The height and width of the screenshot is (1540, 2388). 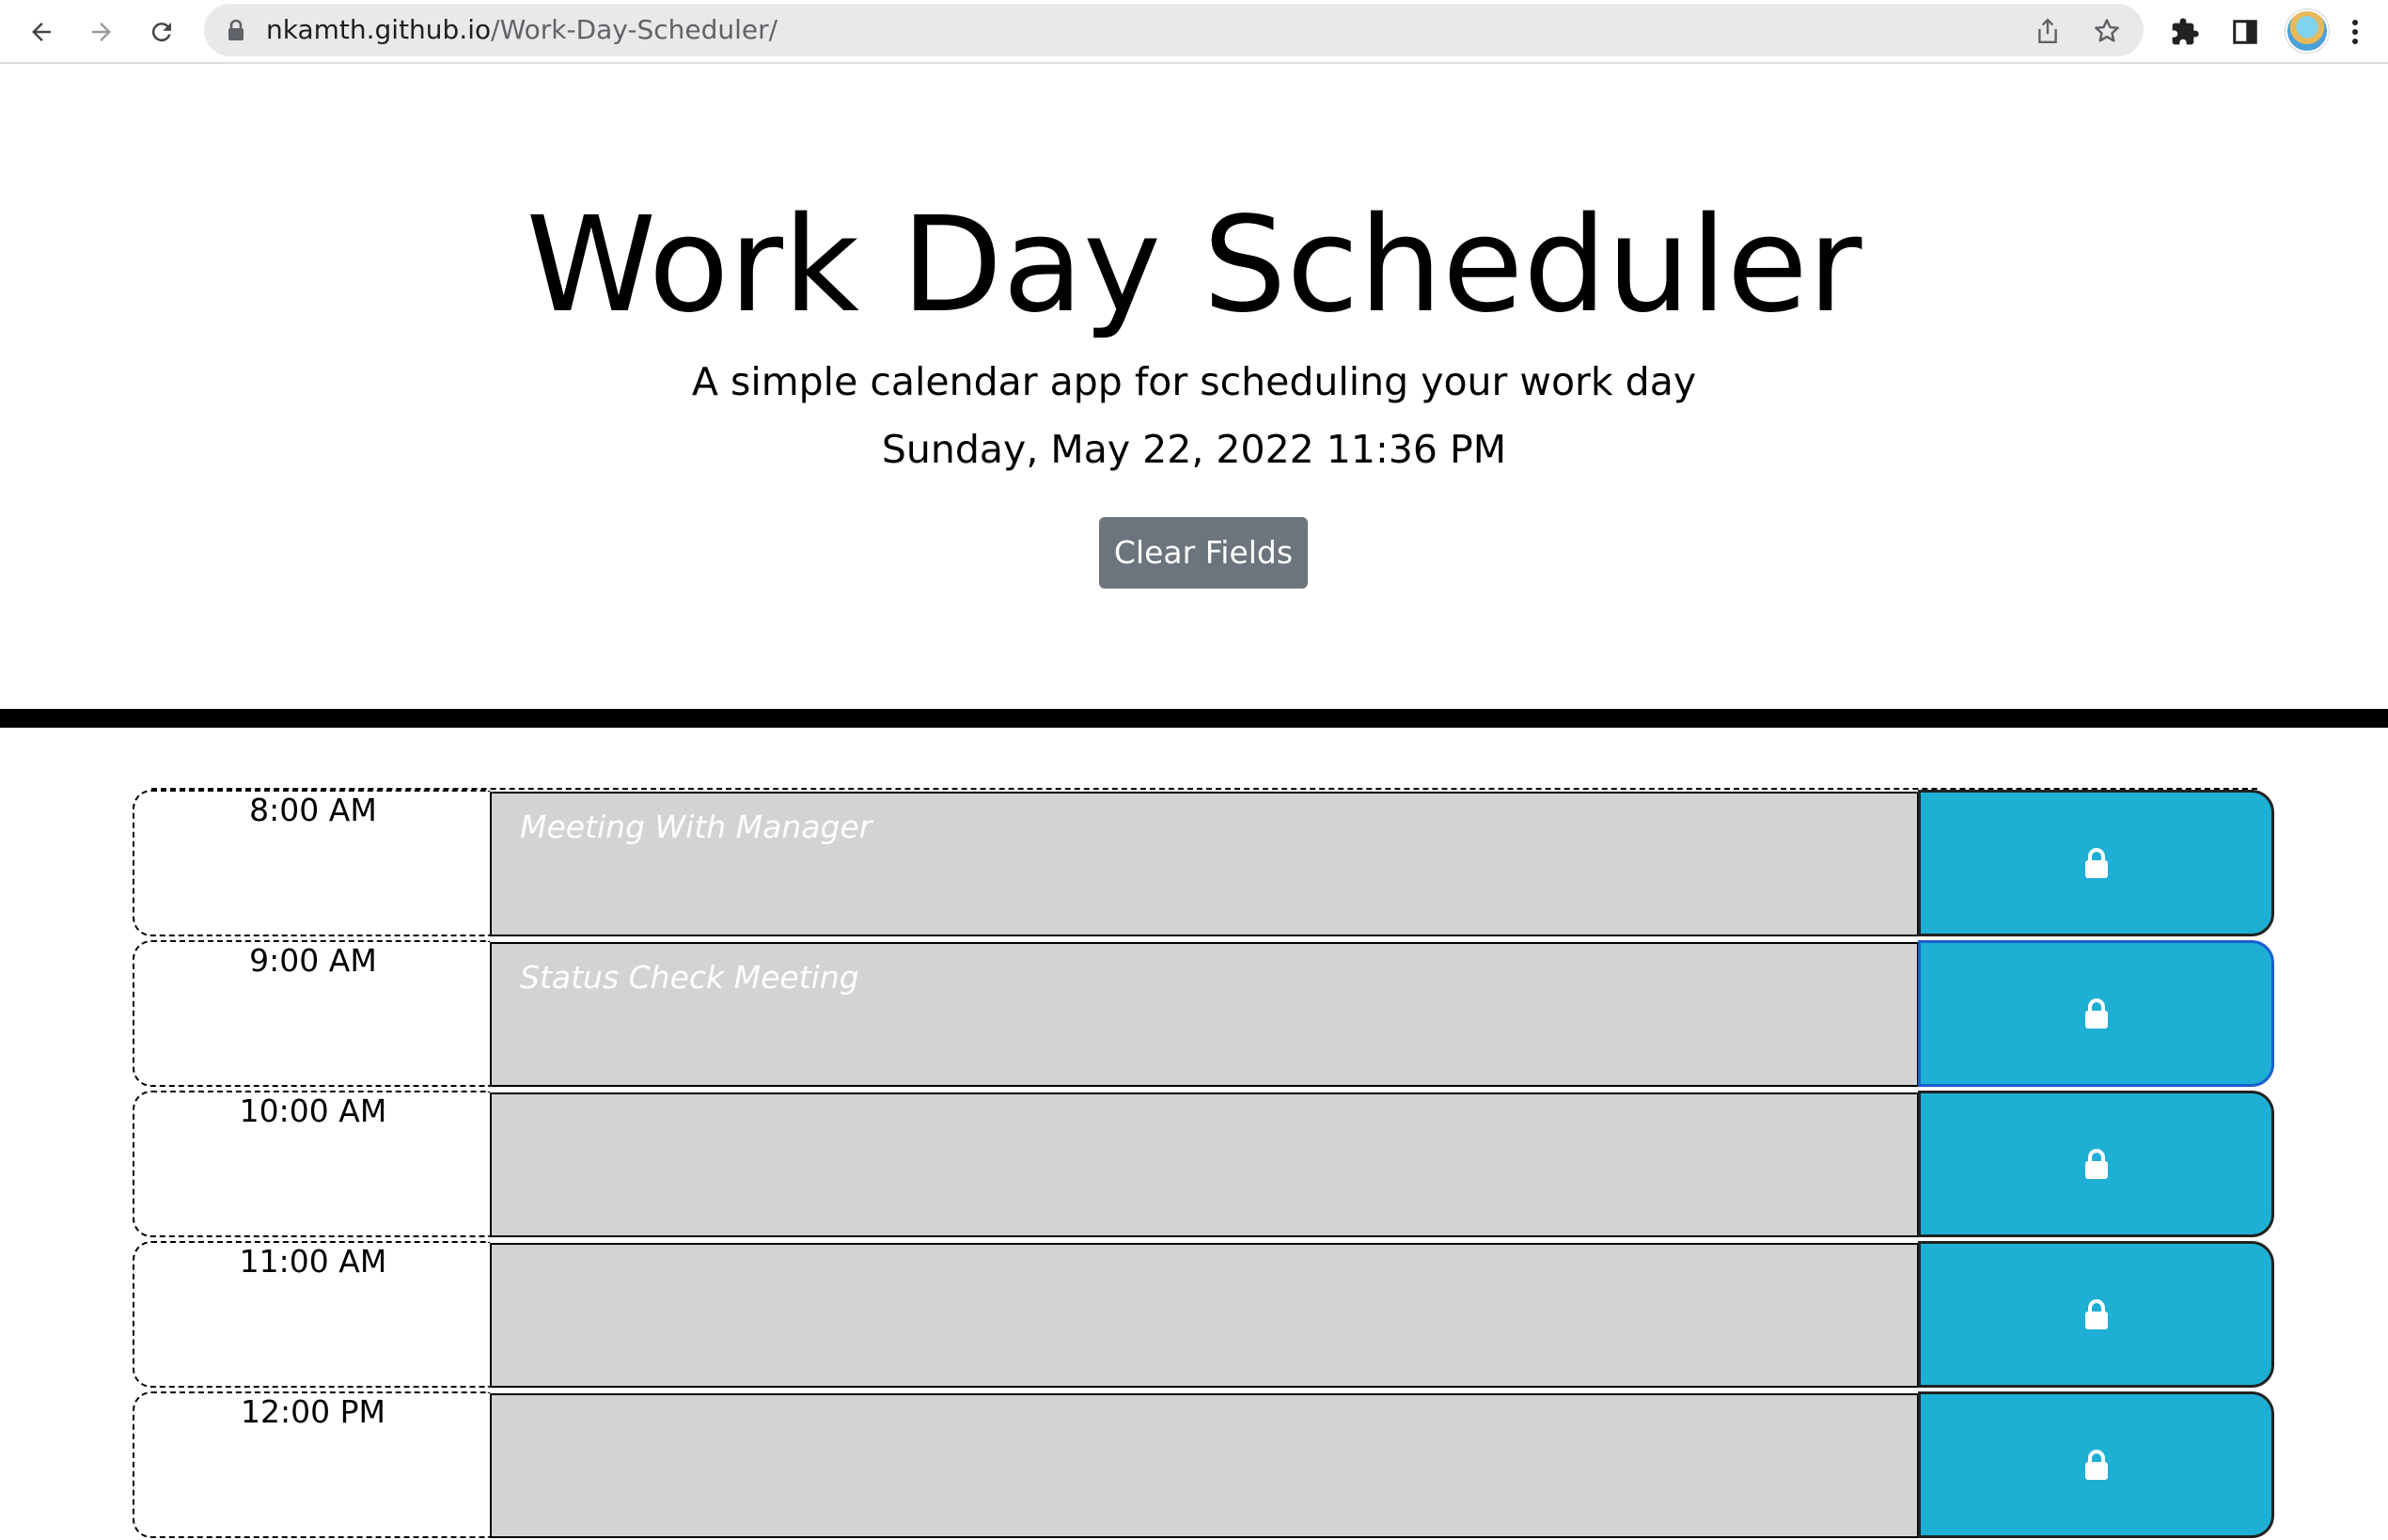 I want to click on hour-cell: 9:00 AM, so click(x=311, y=1013).